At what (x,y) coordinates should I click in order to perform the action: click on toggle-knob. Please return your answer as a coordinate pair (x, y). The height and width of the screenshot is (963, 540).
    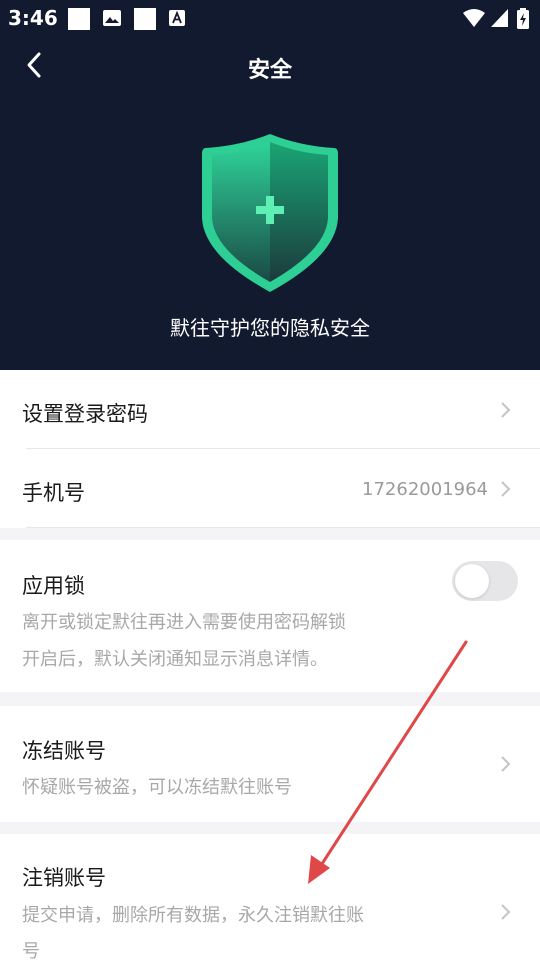
    Looking at the image, I should click on (472, 581).